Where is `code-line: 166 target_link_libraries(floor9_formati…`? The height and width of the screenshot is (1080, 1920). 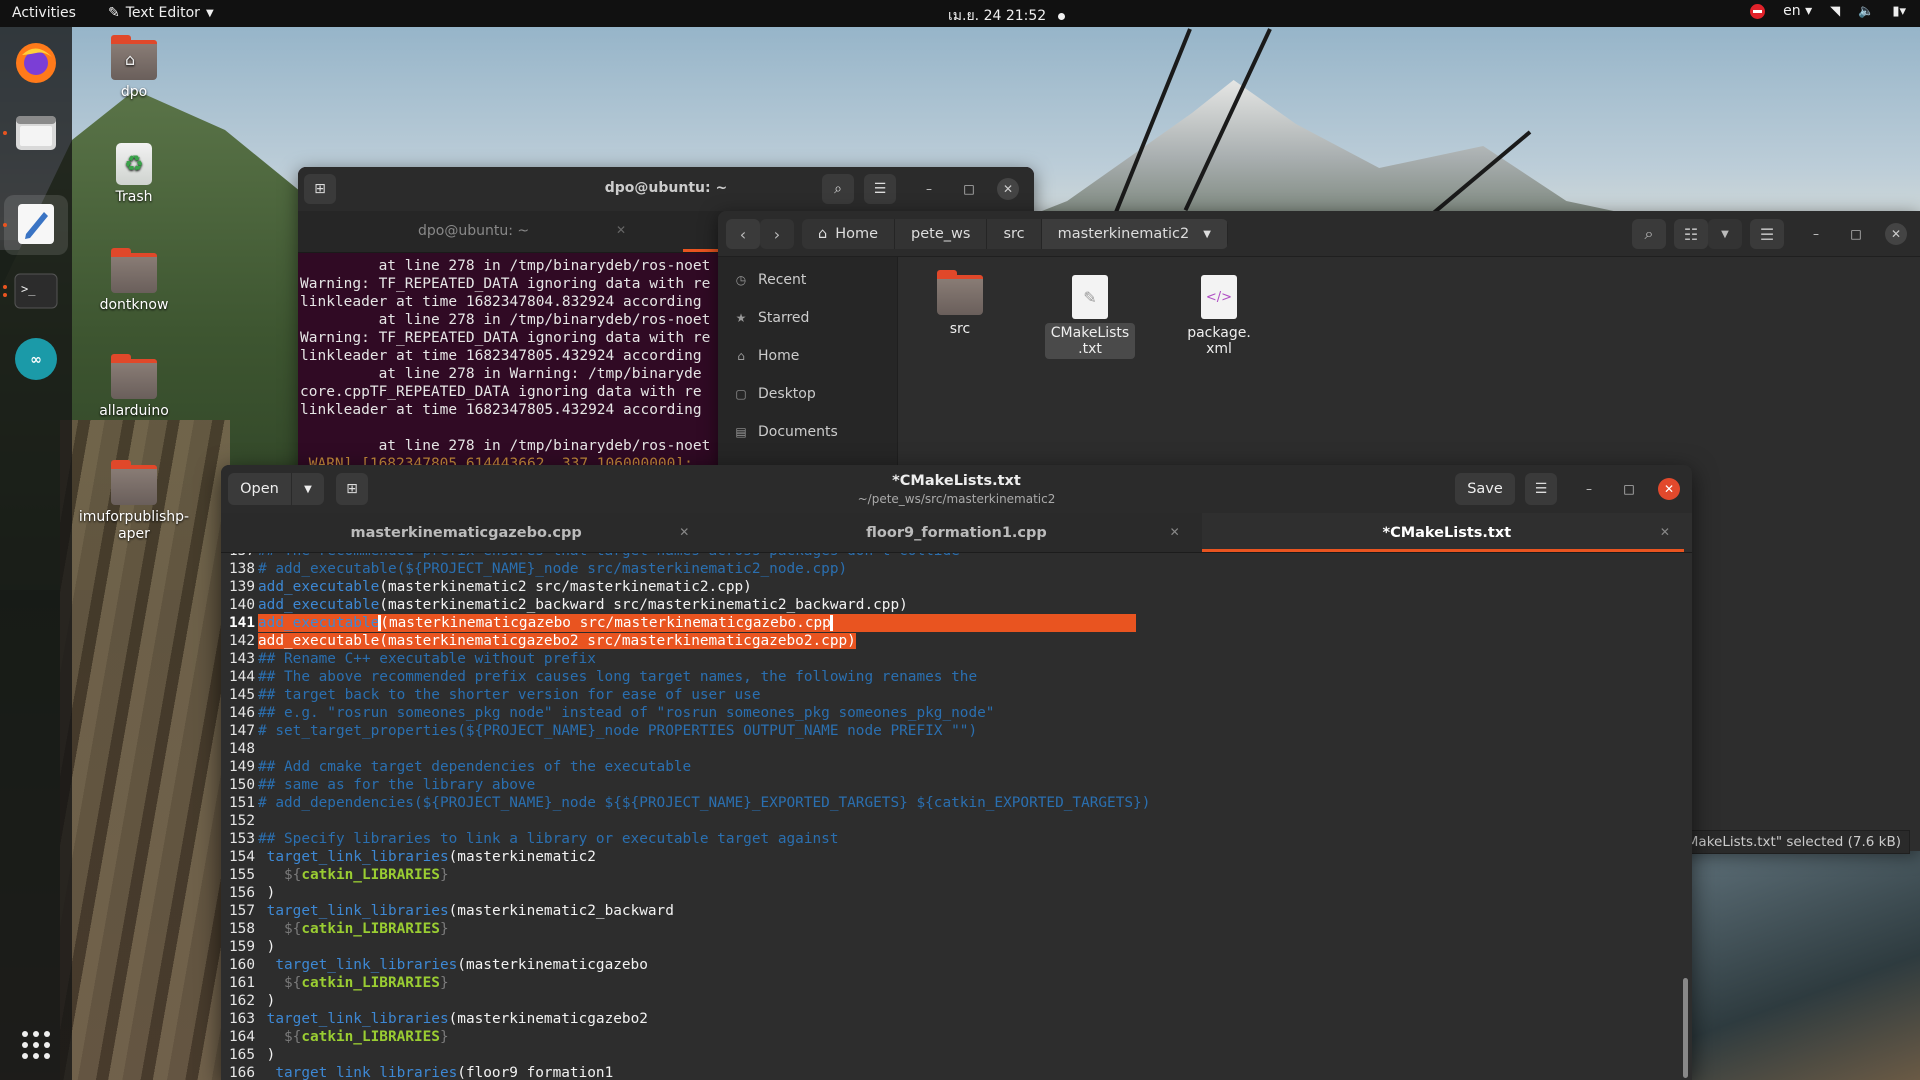 code-line: 166 target_link_libraries(floor9_formati… is located at coordinates (685, 1072).